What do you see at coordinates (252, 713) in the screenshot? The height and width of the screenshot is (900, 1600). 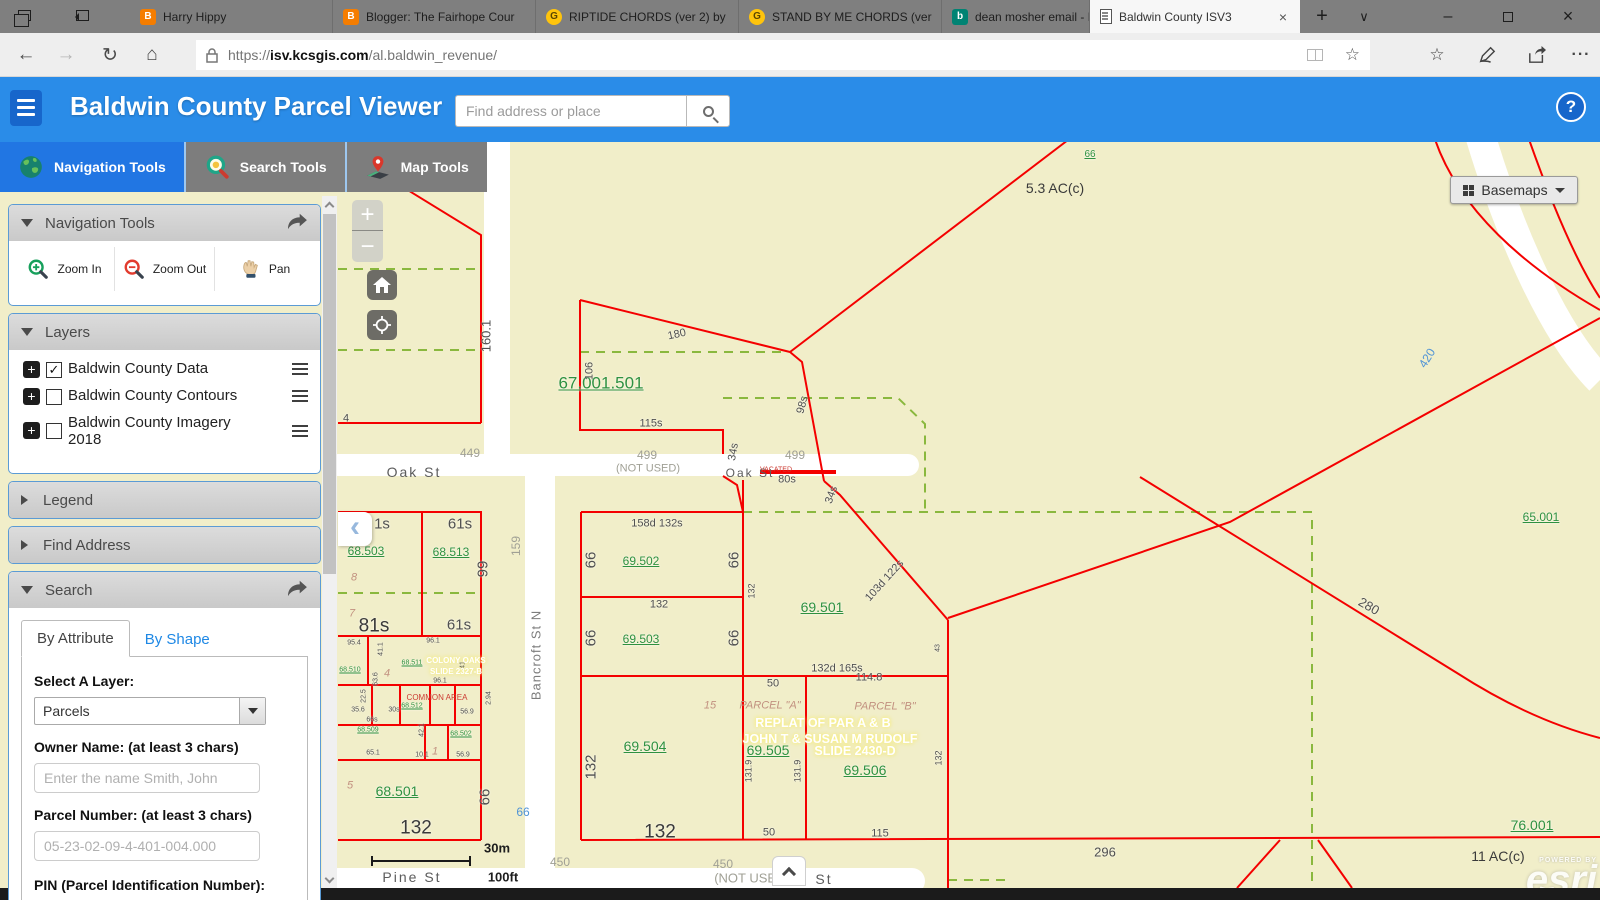 I see `chevron-down-icon` at bounding box center [252, 713].